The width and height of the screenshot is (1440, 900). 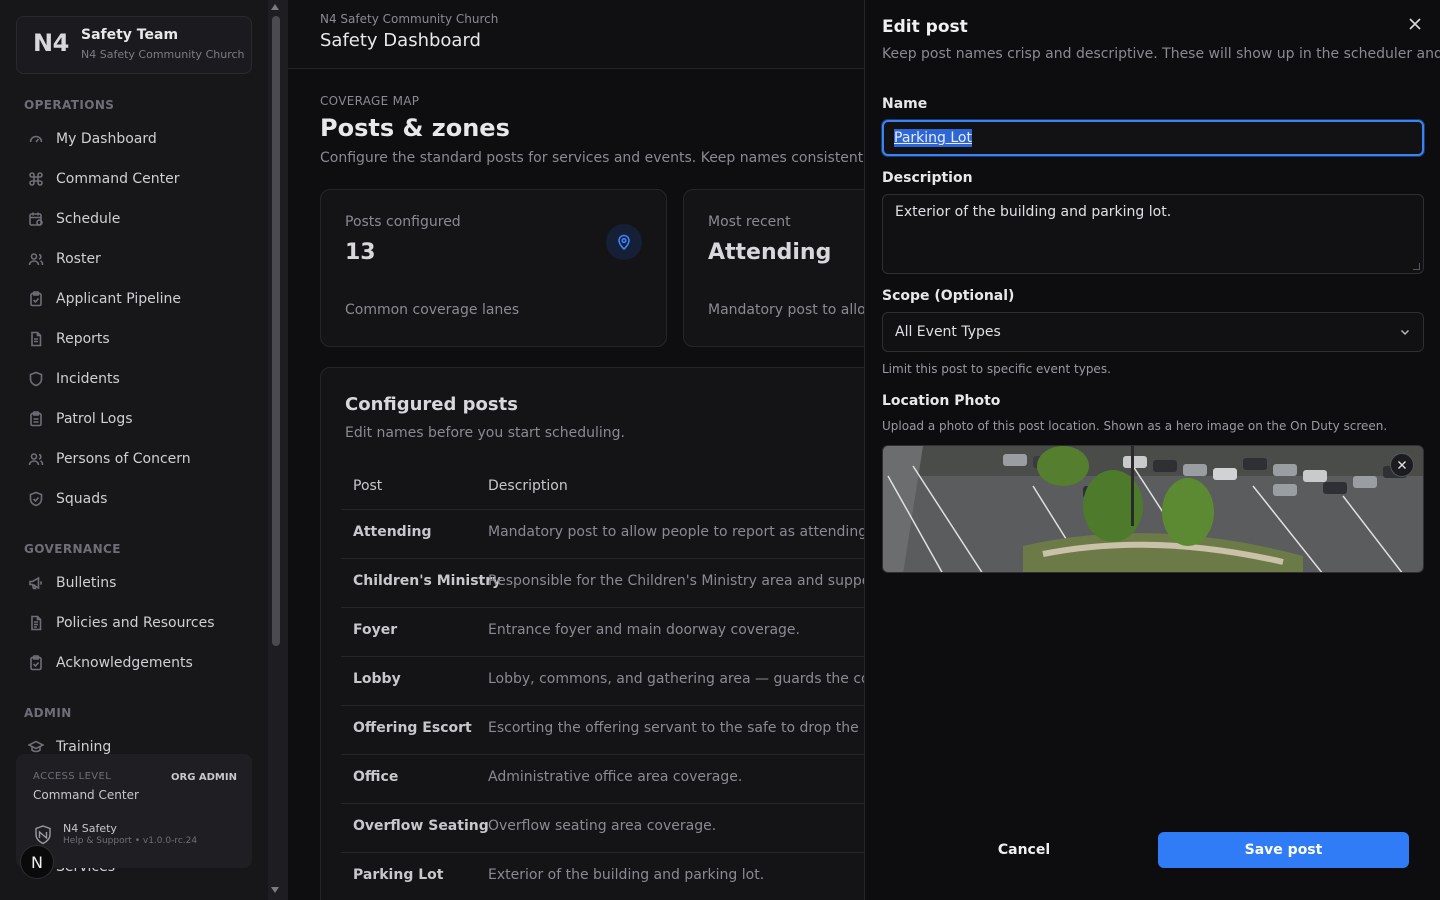 What do you see at coordinates (276, 331) in the screenshot?
I see `scroll-thumb` at bounding box center [276, 331].